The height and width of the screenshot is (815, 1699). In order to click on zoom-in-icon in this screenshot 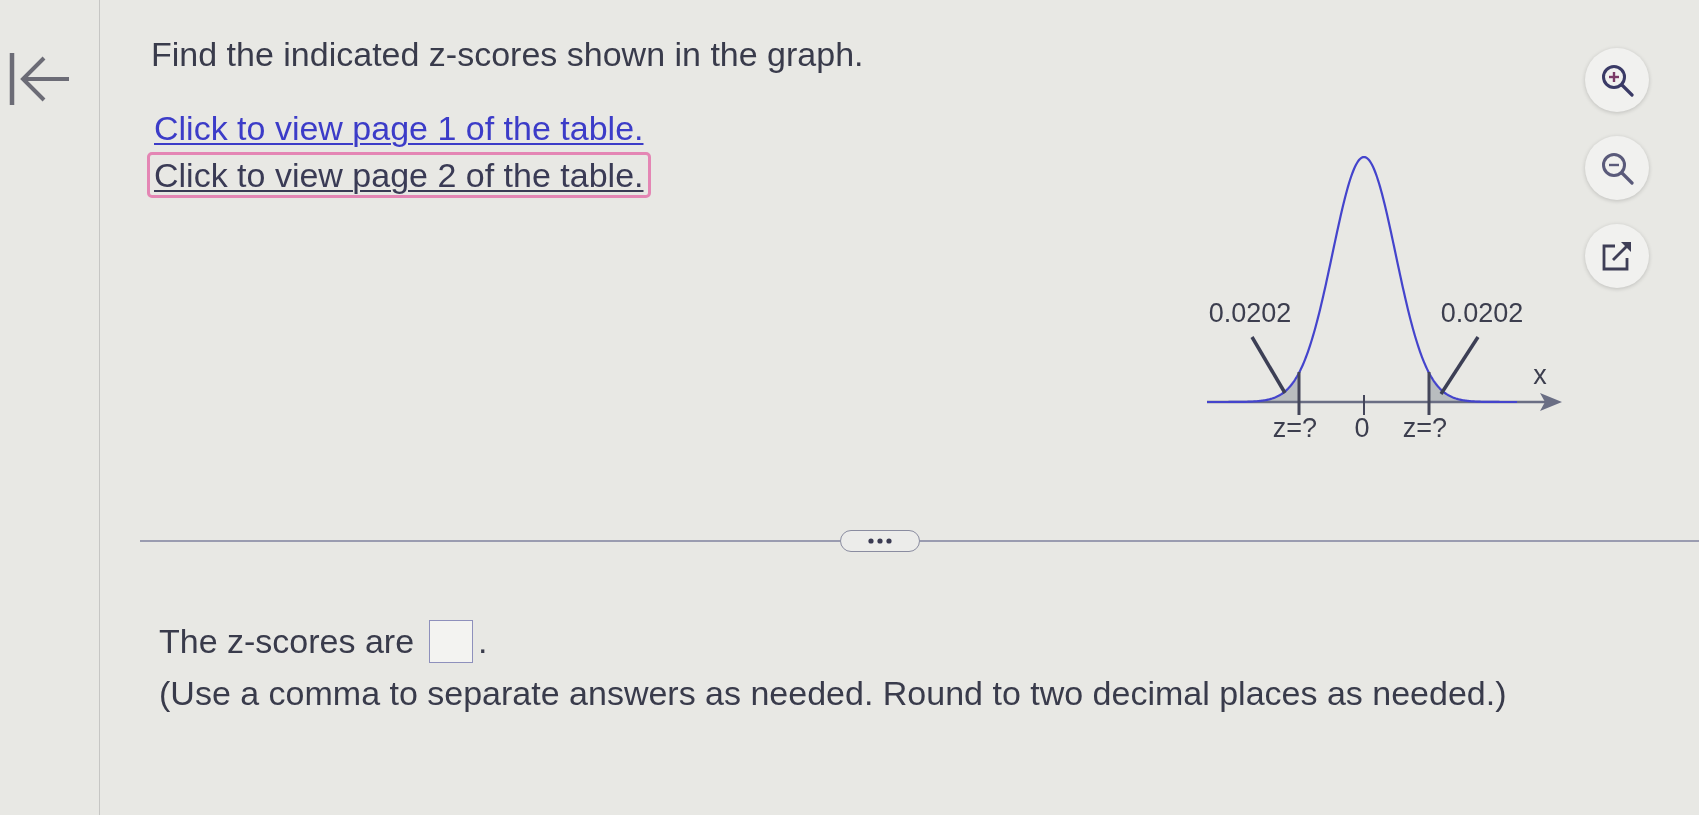, I will do `click(1617, 80)`.